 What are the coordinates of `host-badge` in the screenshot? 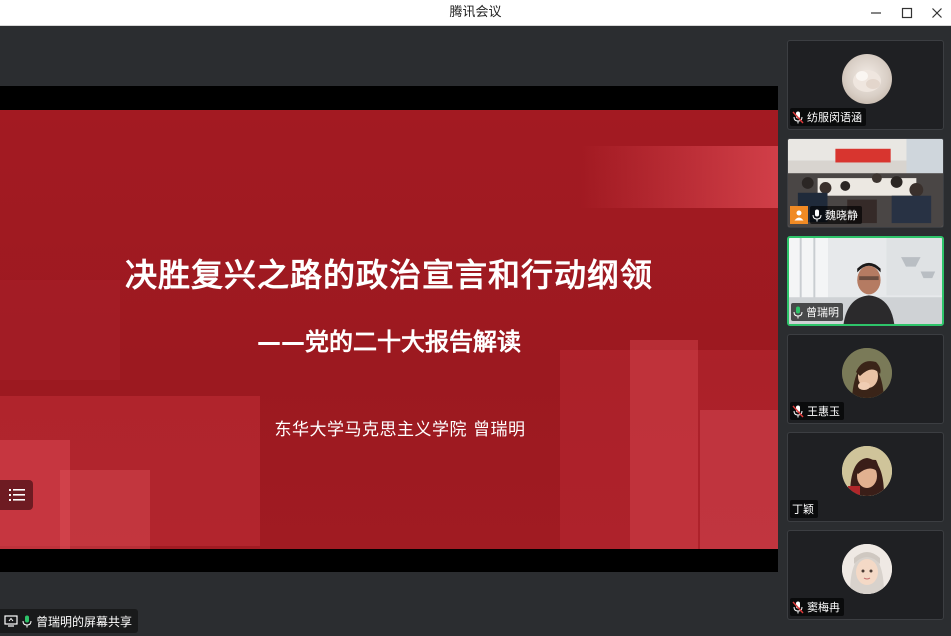 It's located at (799, 215).